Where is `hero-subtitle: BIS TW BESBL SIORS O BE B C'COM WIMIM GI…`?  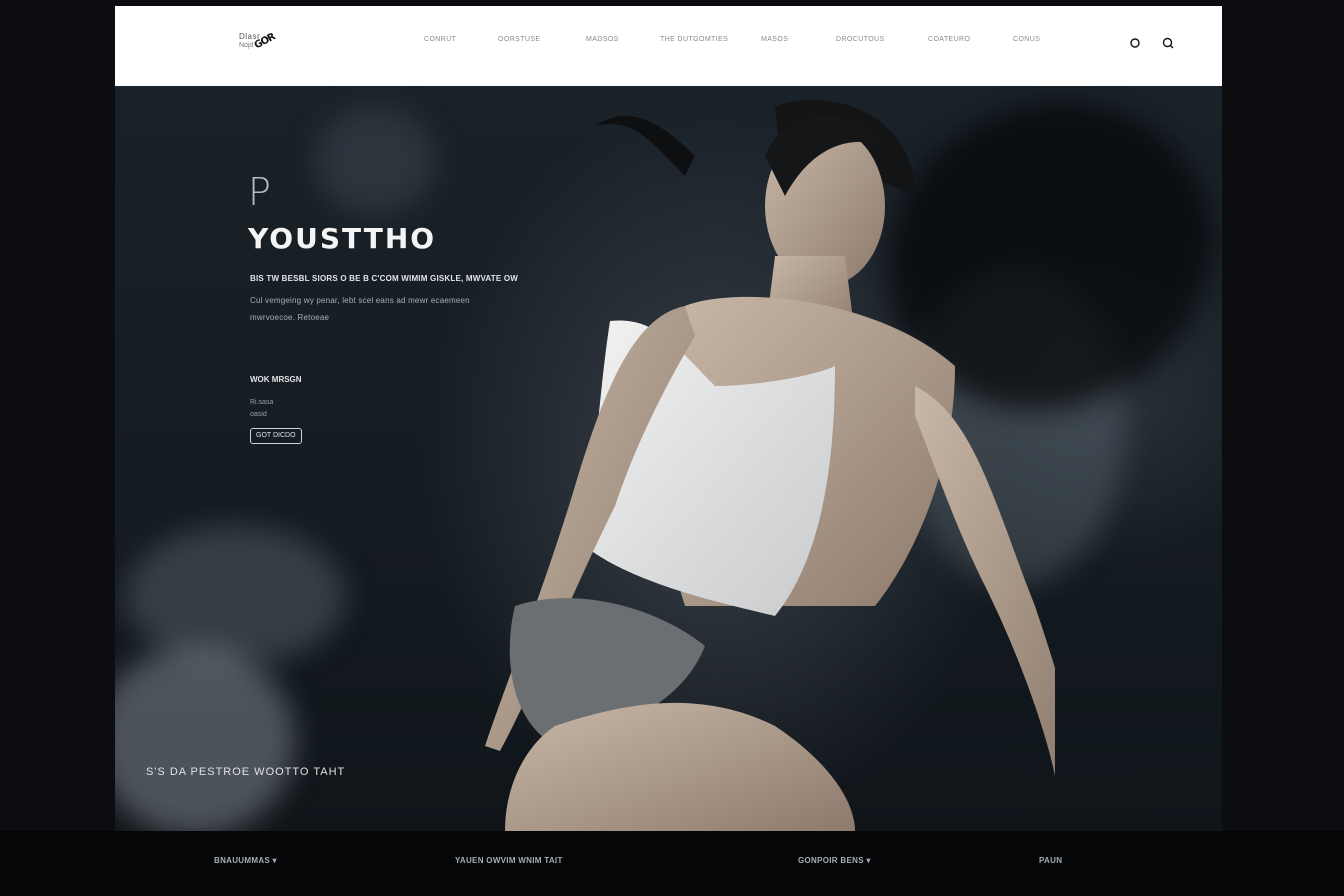
hero-subtitle: BIS TW BESBL SIORS O BE B C'COM WIMIM GI… is located at coordinates (384, 278).